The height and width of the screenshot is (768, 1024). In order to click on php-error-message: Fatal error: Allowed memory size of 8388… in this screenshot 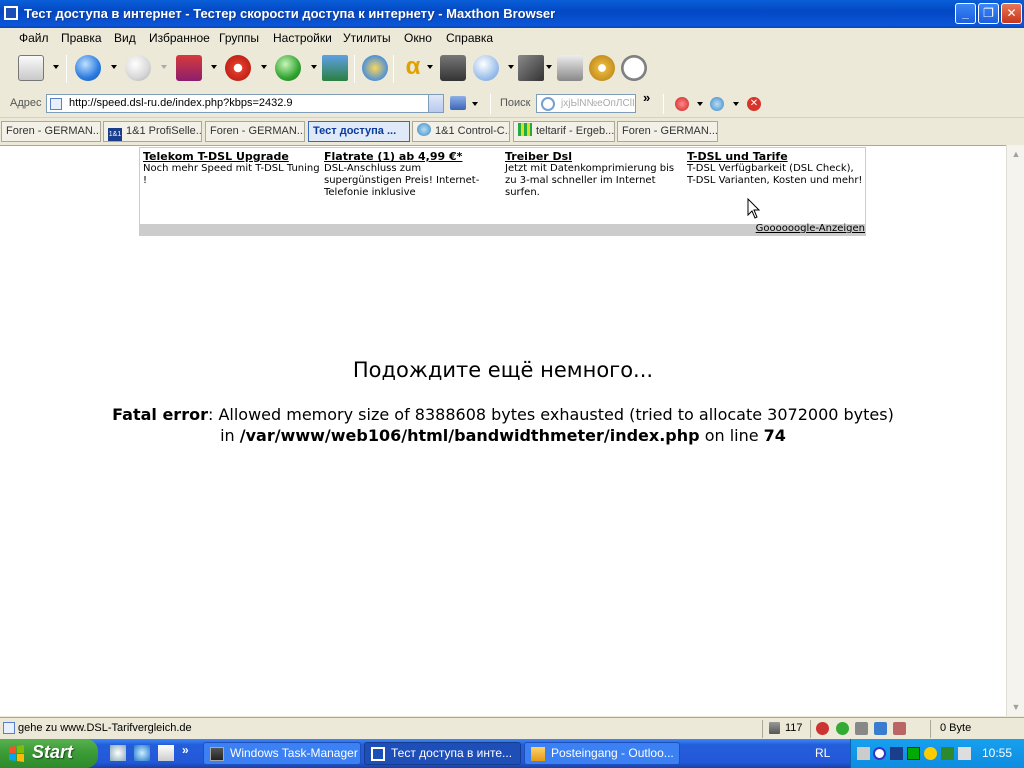, I will do `click(503, 425)`.